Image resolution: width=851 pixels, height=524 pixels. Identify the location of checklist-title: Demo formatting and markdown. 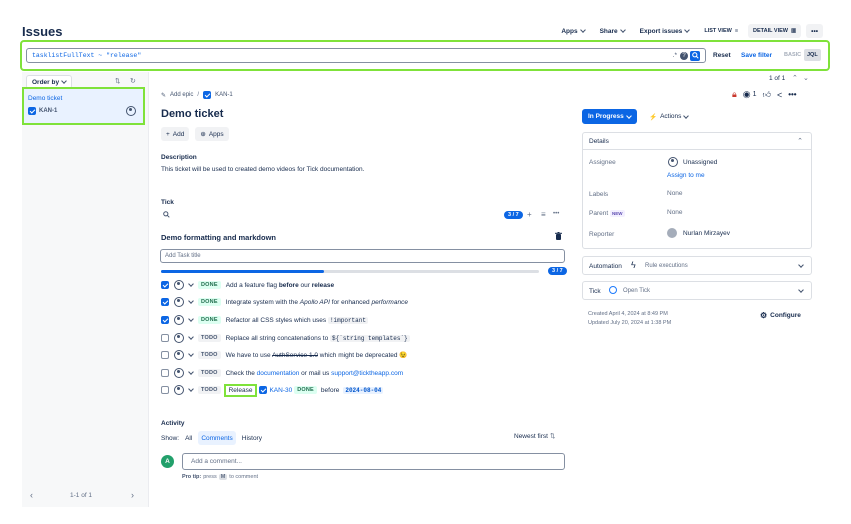
(218, 237).